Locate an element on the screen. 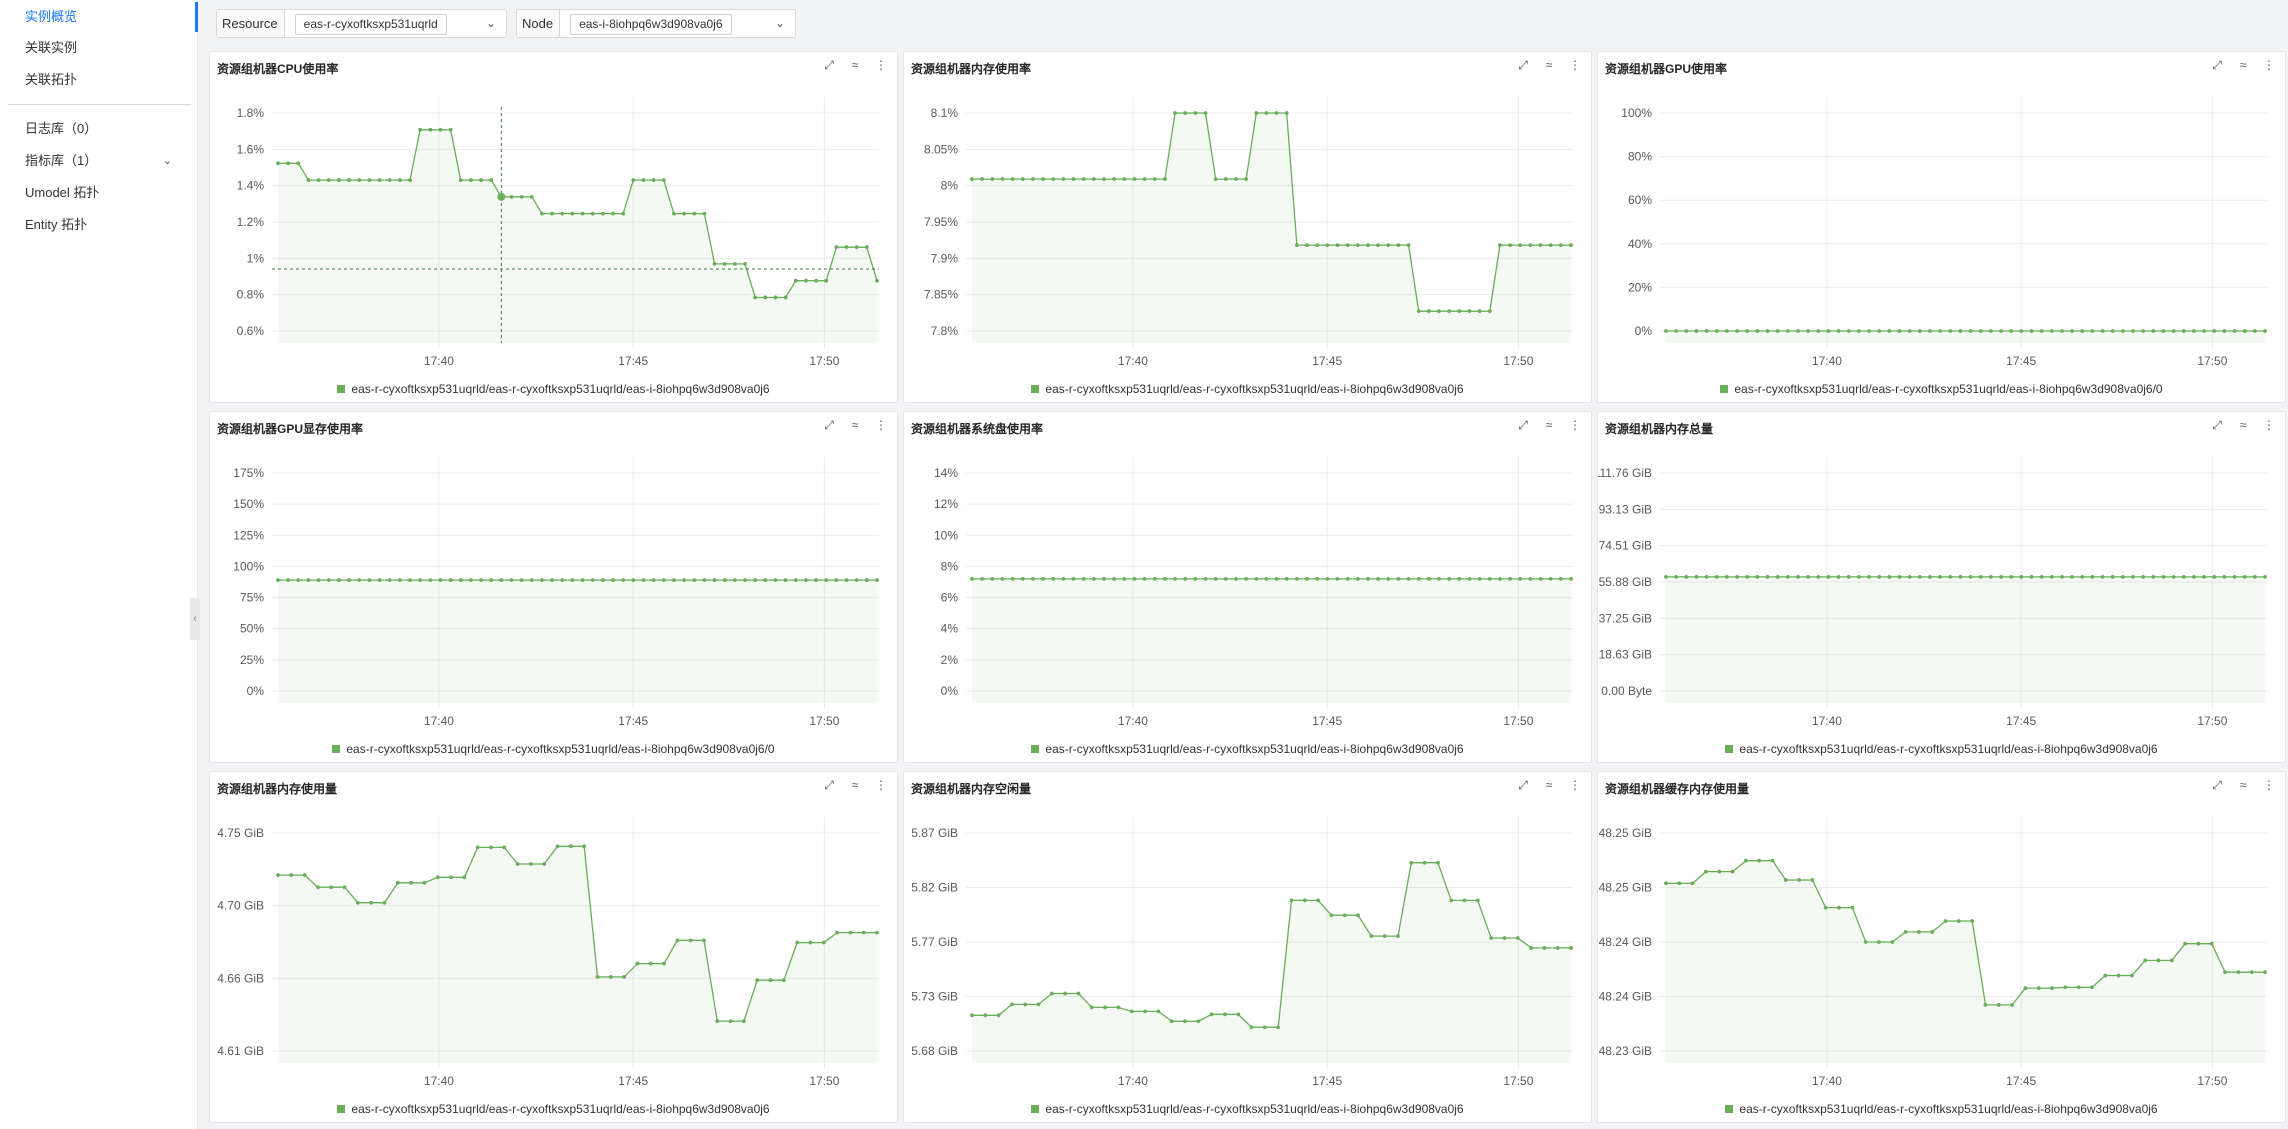 The height and width of the screenshot is (1129, 2288). sidebar-item-instance-overview: 实例概览 is located at coordinates (99, 17).